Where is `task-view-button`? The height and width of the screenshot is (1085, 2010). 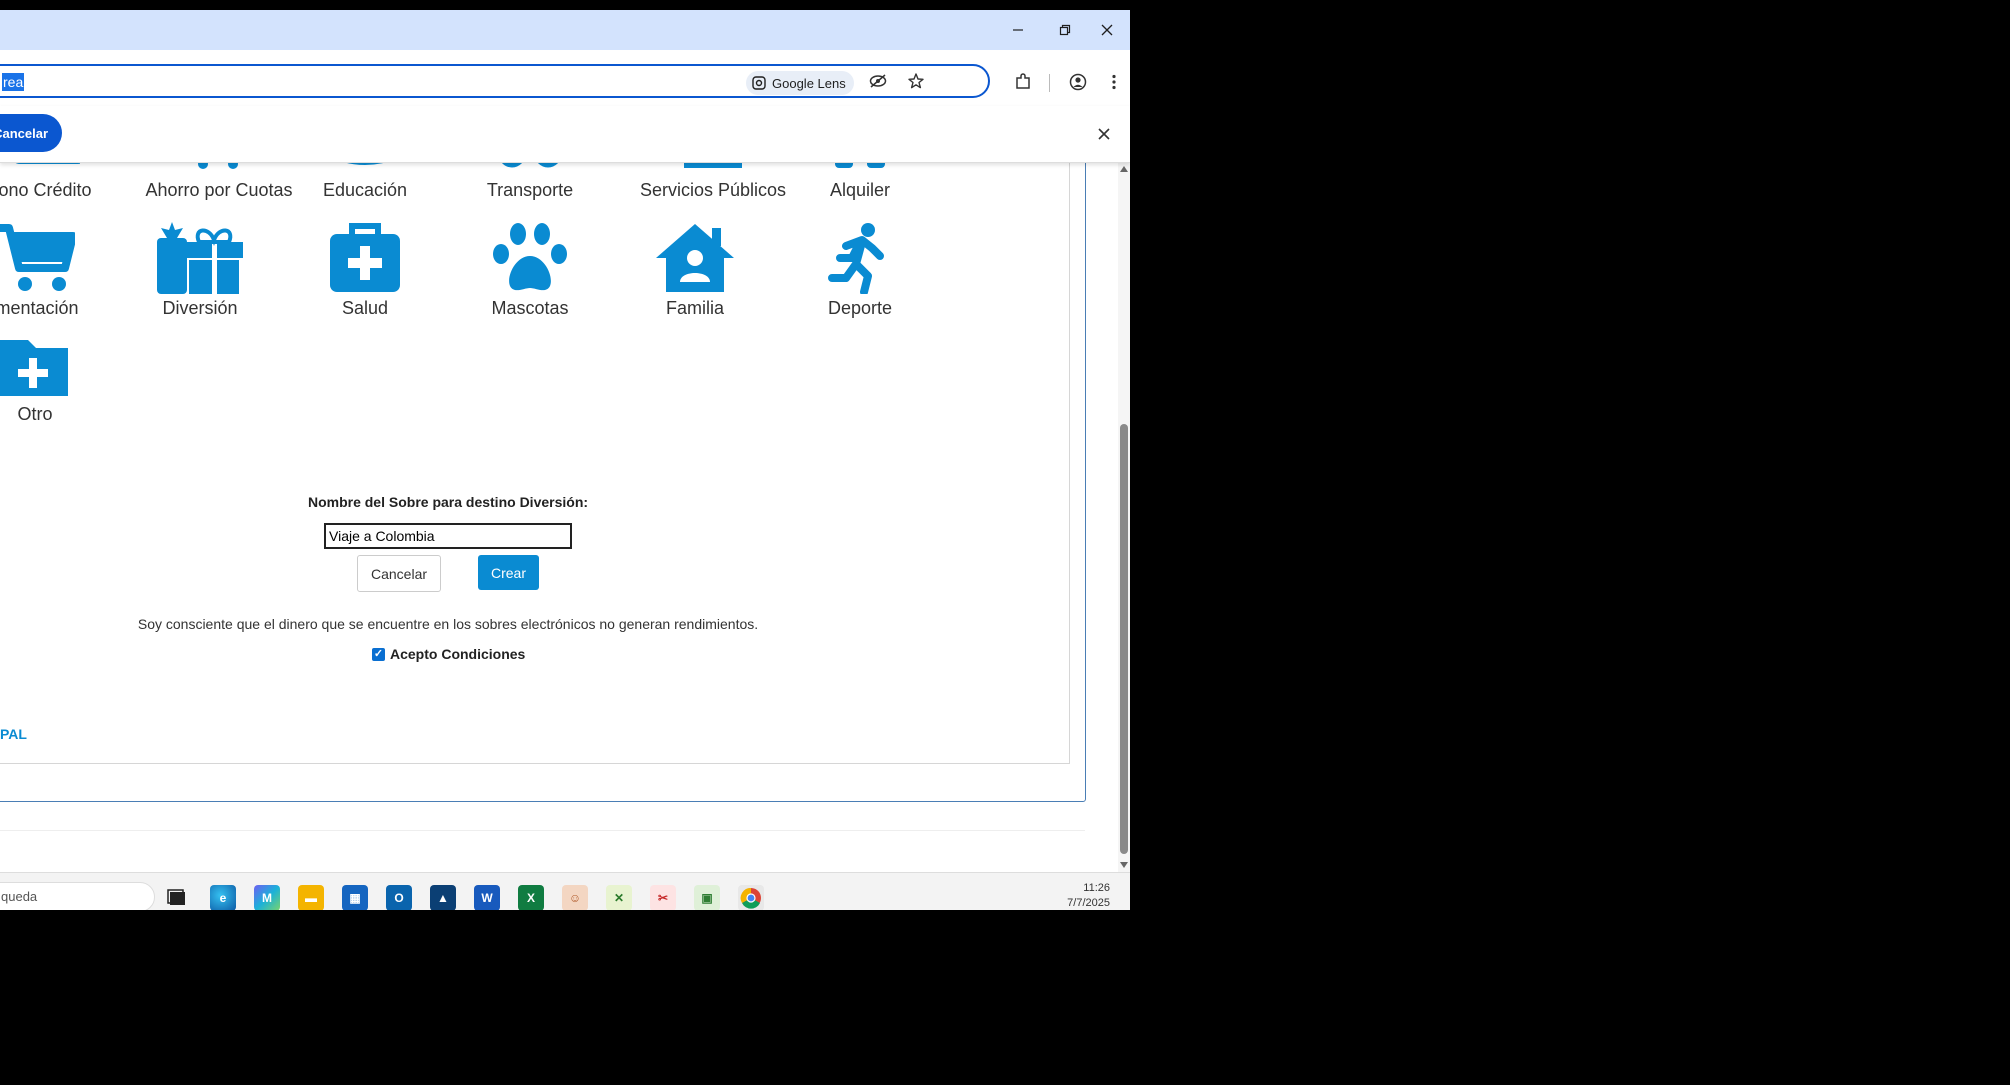
task-view-button is located at coordinates (177, 897).